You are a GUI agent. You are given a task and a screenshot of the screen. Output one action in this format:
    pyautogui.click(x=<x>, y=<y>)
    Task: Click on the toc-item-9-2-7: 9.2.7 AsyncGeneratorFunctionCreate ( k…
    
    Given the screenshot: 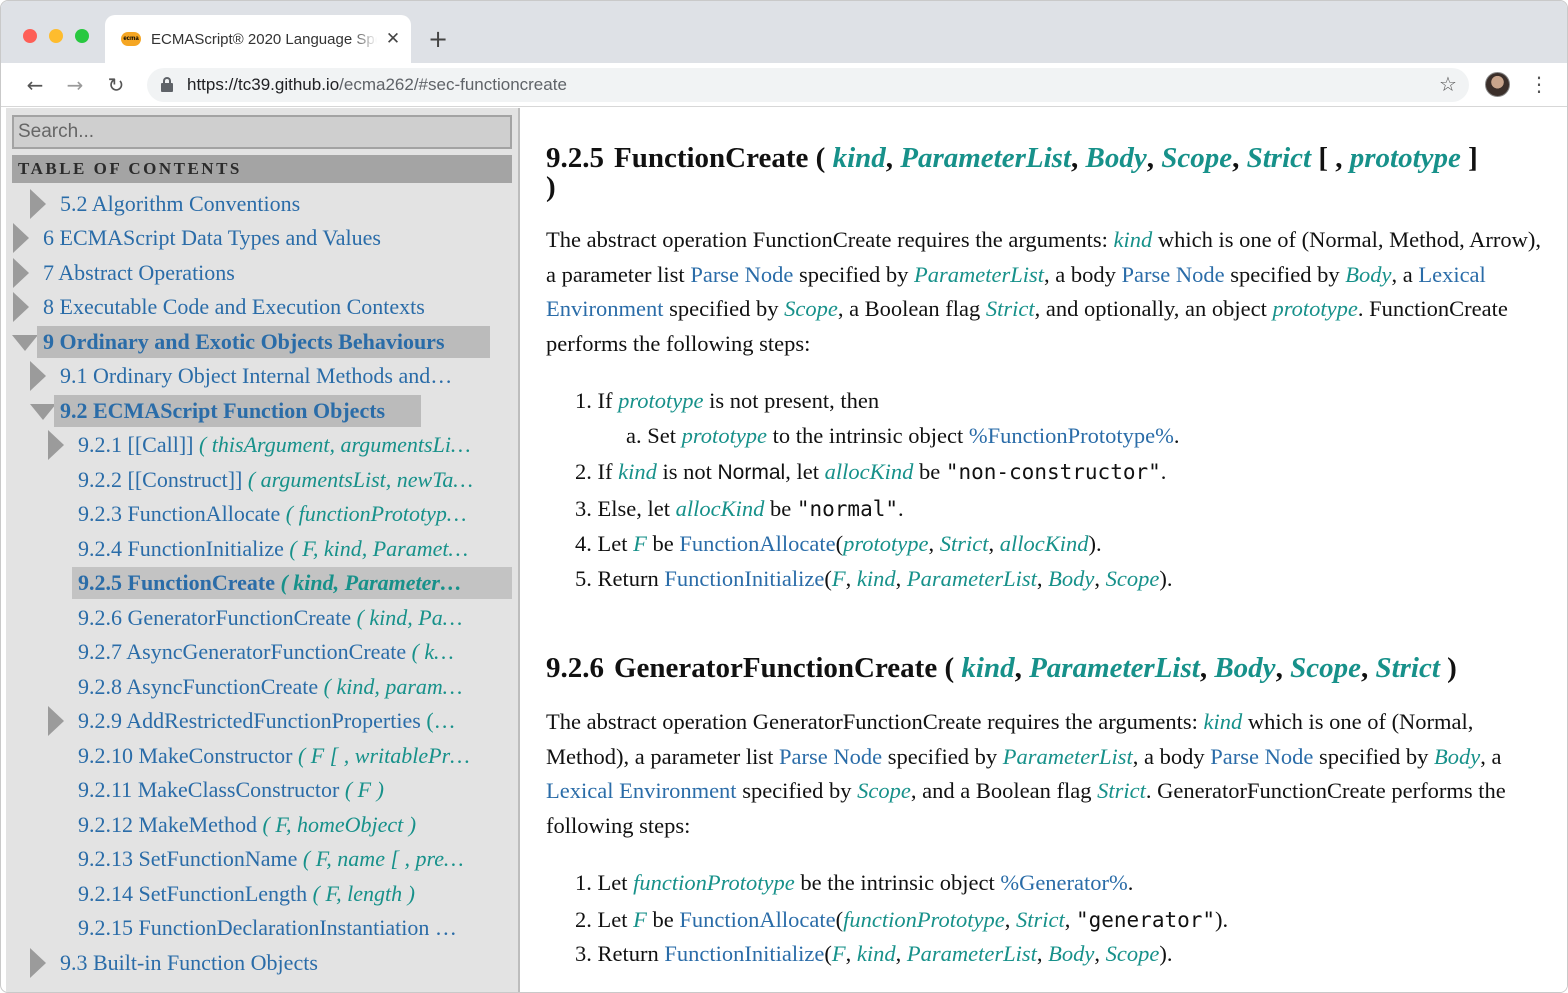 What is the action you would take?
    pyautogui.click(x=295, y=652)
    